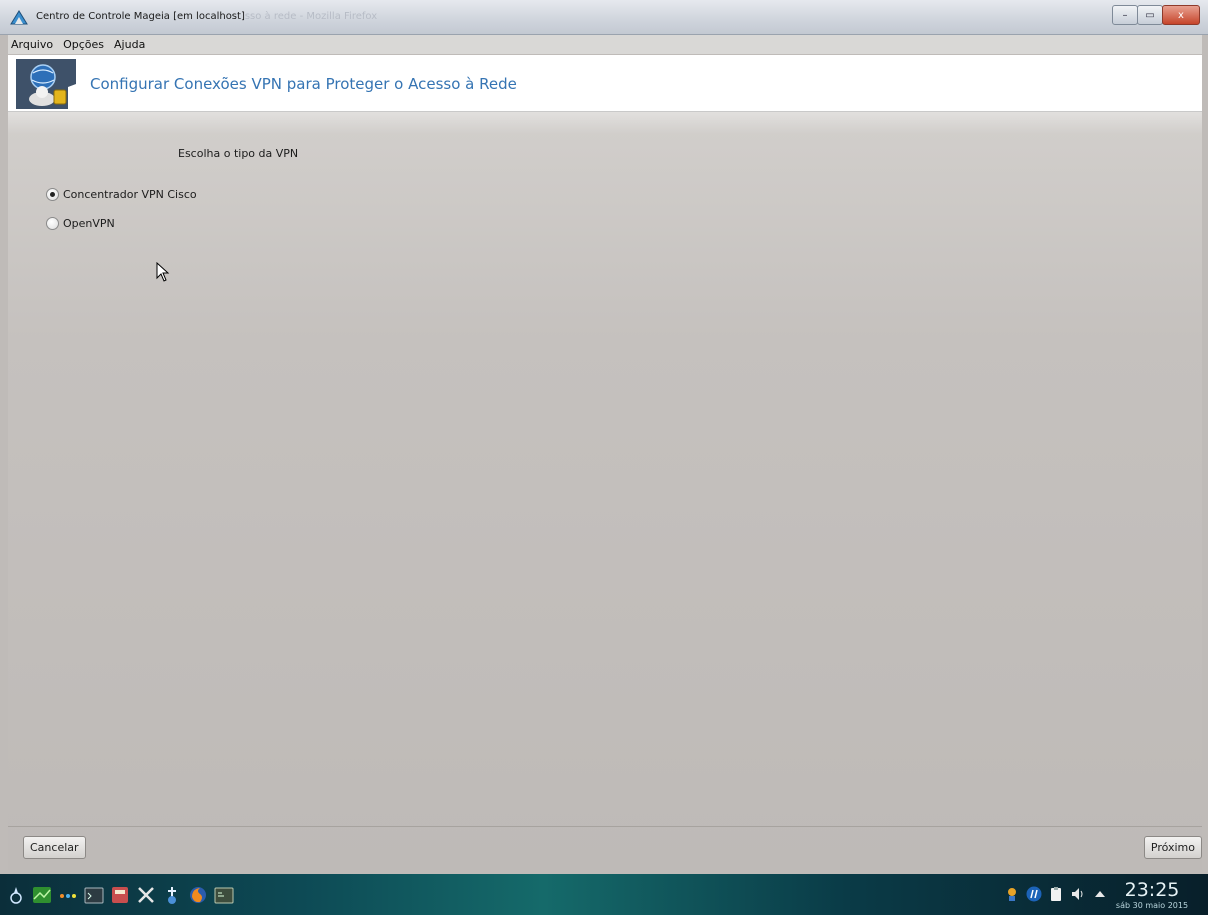 The height and width of the screenshot is (915, 1208). What do you see at coordinates (198, 895) in the screenshot?
I see `firefox-icon` at bounding box center [198, 895].